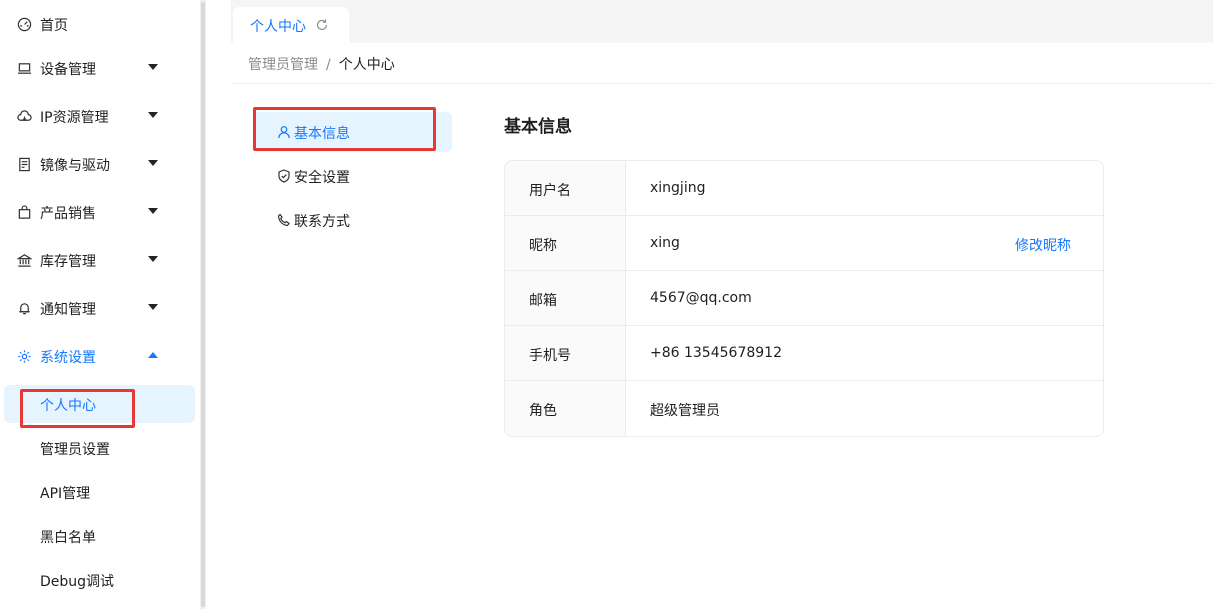  Describe the element at coordinates (722, 83) in the screenshot. I see `divider` at that location.